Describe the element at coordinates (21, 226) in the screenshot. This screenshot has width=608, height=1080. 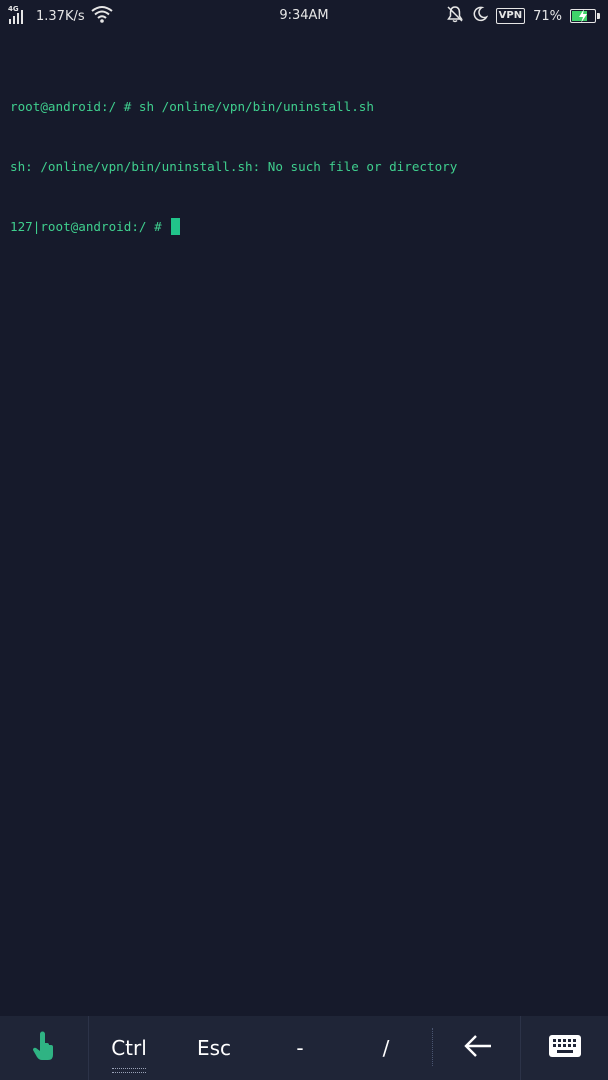
I see `exit-code: 127` at that location.